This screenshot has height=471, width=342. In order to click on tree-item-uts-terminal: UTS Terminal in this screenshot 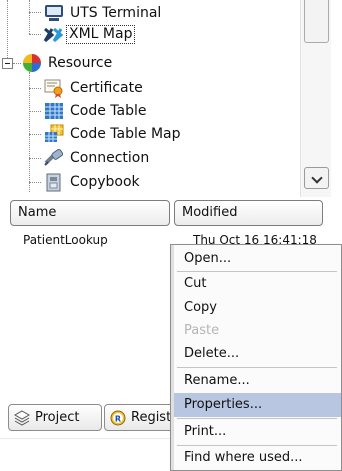, I will do `click(150, 13)`.